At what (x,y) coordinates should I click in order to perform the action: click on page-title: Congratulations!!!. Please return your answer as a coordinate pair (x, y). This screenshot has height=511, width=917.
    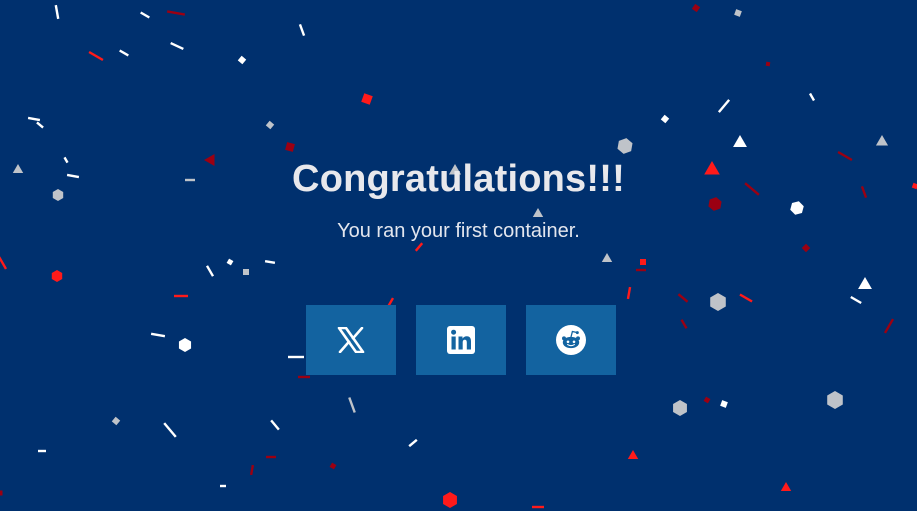
    Looking at the image, I should click on (458, 179).